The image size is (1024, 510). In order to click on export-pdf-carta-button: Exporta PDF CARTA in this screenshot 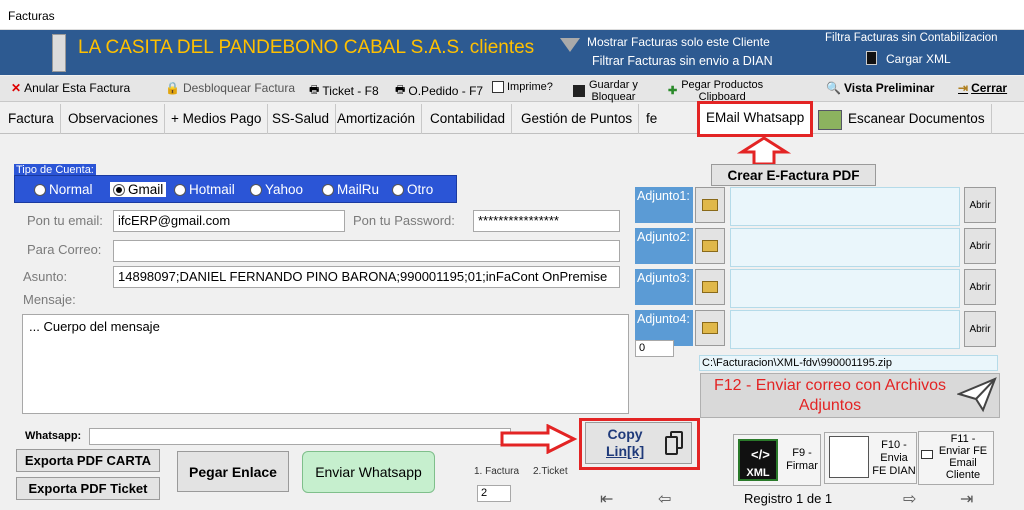, I will do `click(88, 460)`.